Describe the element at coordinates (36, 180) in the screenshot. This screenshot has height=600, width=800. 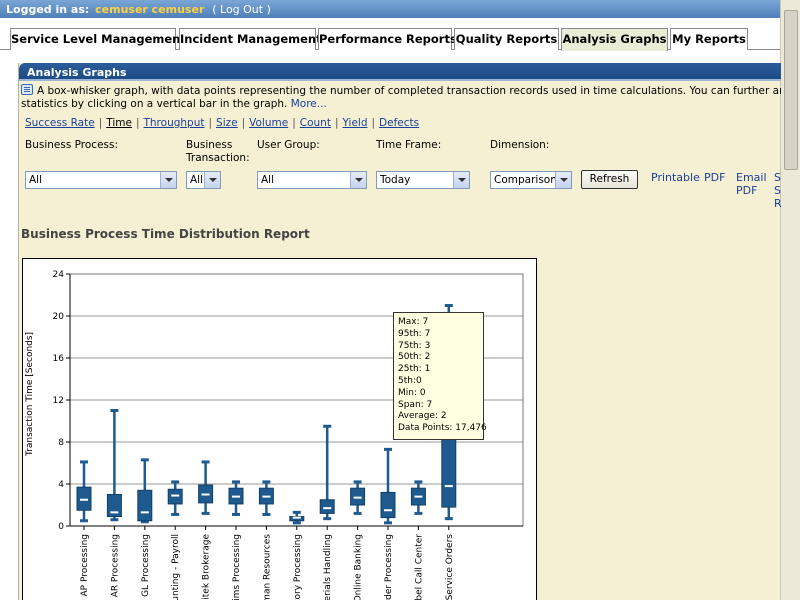
I see `business-process-value: All` at that location.